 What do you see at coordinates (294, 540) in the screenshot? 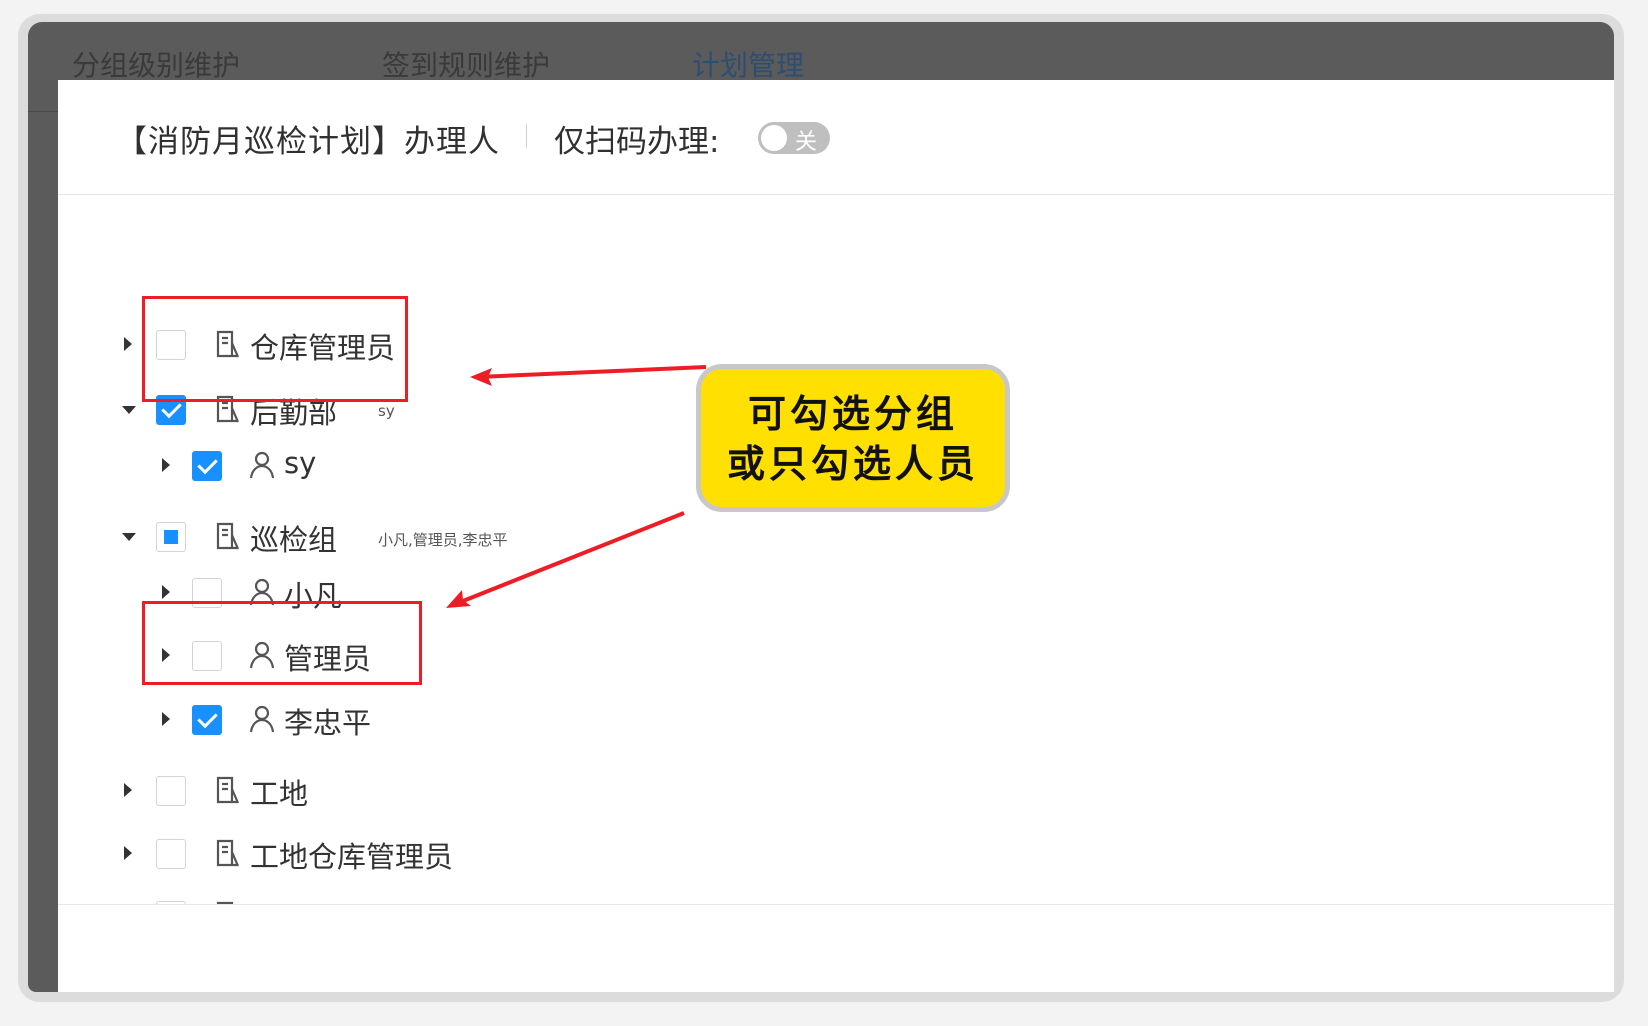
I see `node-label: 巡检组` at bounding box center [294, 540].